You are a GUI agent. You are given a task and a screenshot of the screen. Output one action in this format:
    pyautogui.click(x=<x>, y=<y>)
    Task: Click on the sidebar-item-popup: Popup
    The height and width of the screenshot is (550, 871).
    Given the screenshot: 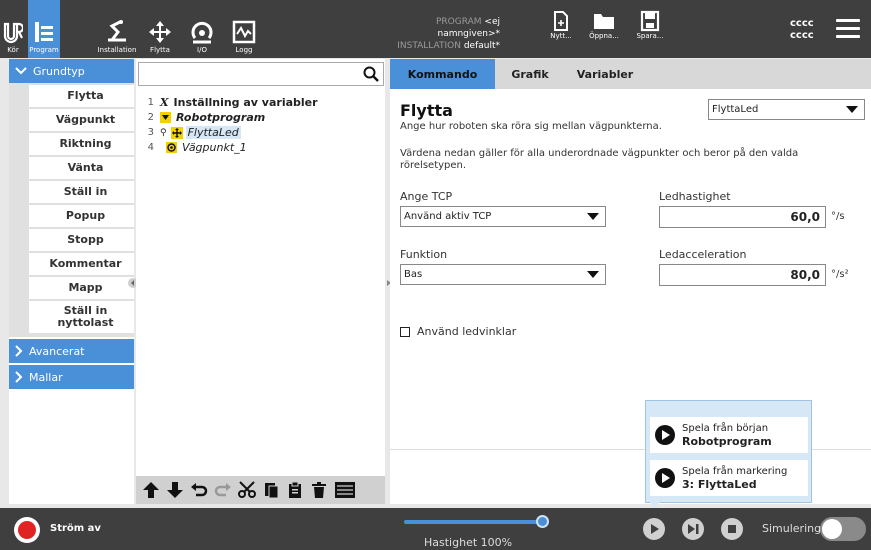 What is the action you would take?
    pyautogui.click(x=81, y=217)
    